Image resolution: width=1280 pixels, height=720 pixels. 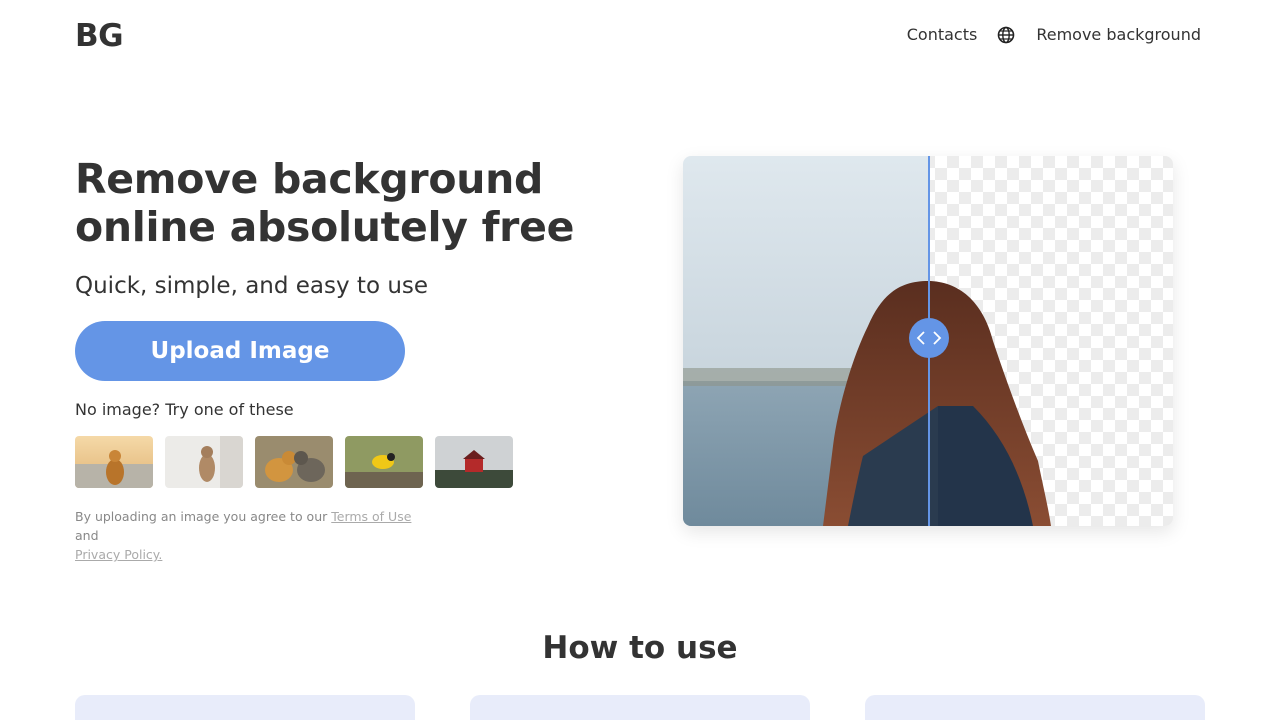 I want to click on sample-image-house, so click(x=474, y=462).